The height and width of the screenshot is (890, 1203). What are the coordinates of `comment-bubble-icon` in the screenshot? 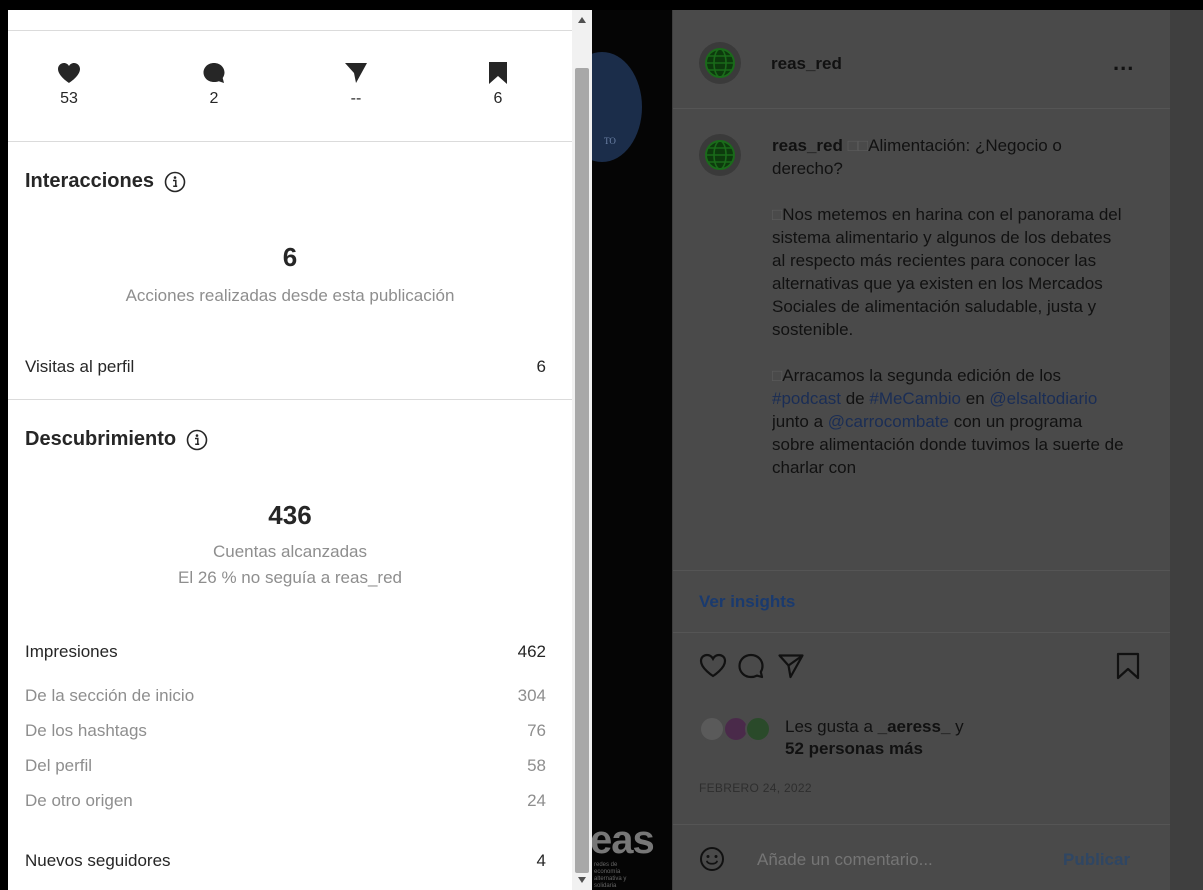 It's located at (751, 668).